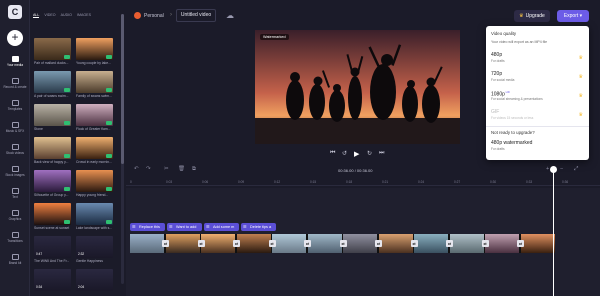  I want to click on clip-action-button: Add some m, so click(221, 227).